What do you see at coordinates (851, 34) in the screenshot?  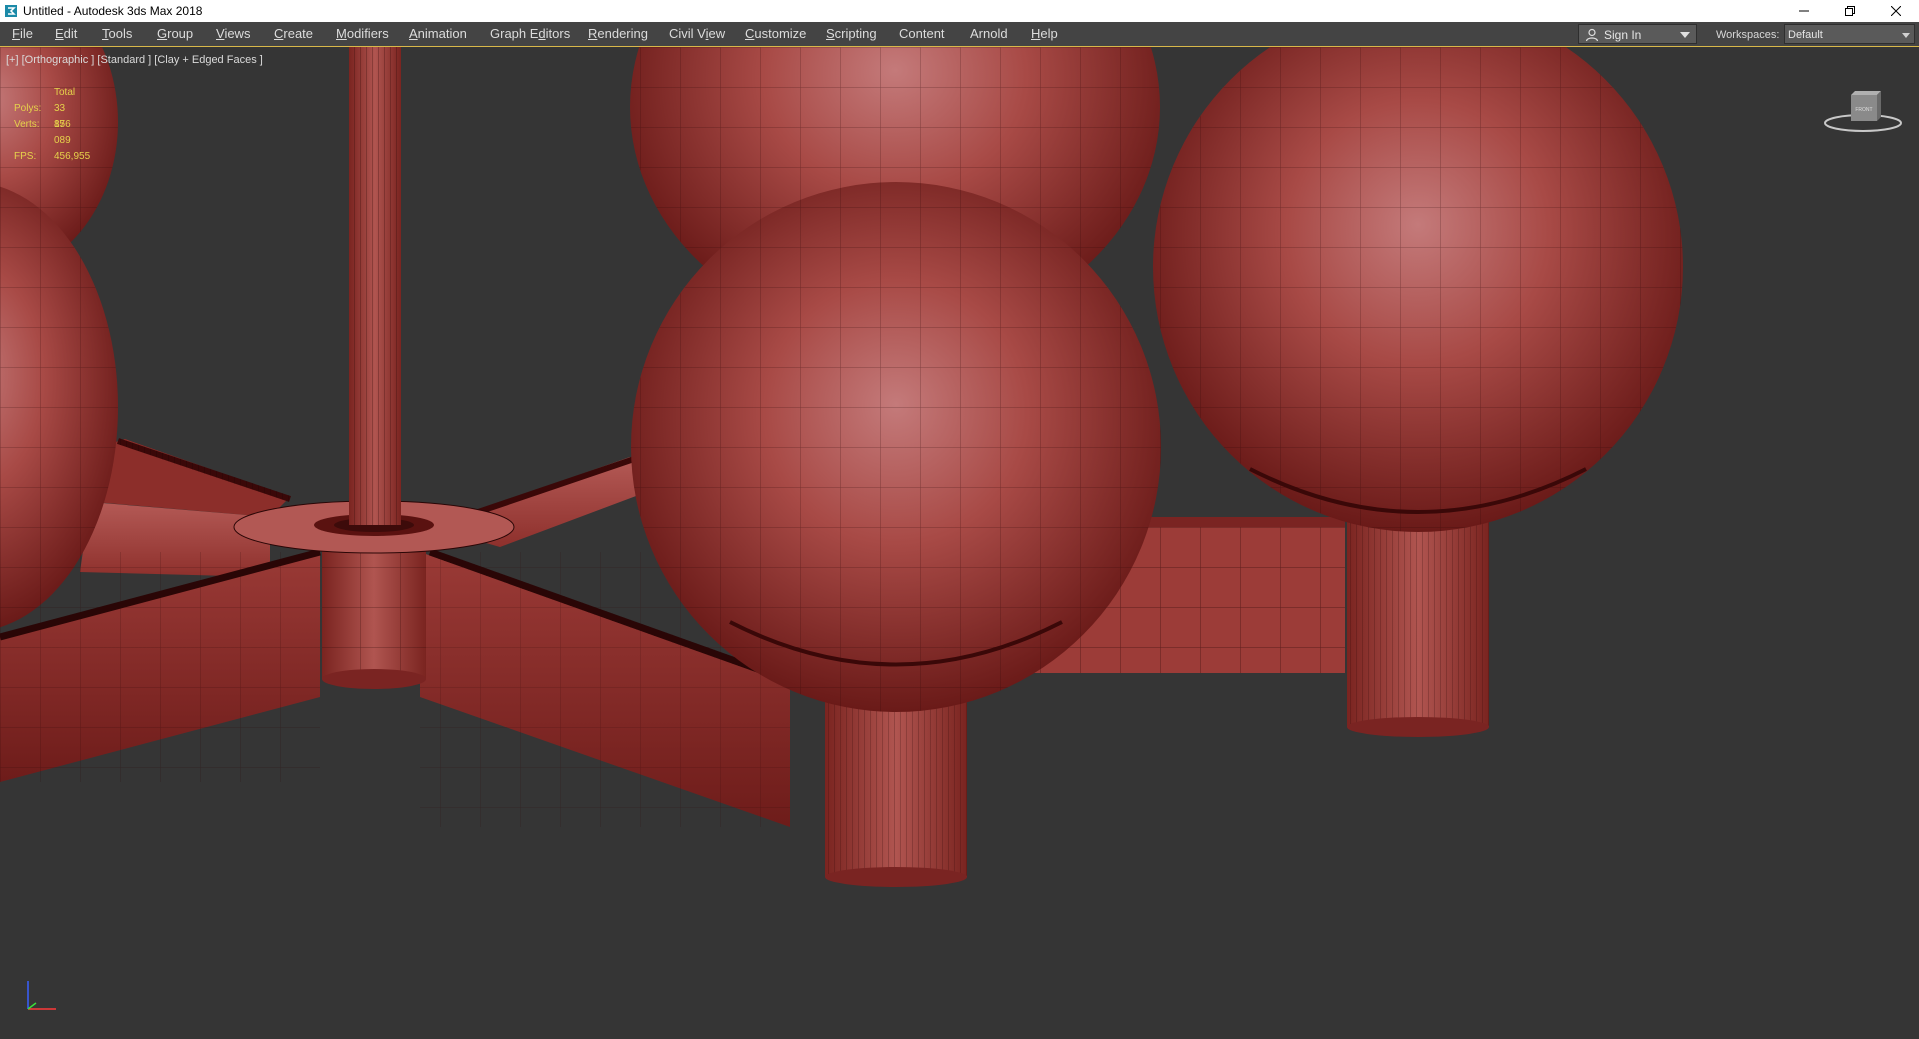 I see `menu-scripting: Scripting` at bounding box center [851, 34].